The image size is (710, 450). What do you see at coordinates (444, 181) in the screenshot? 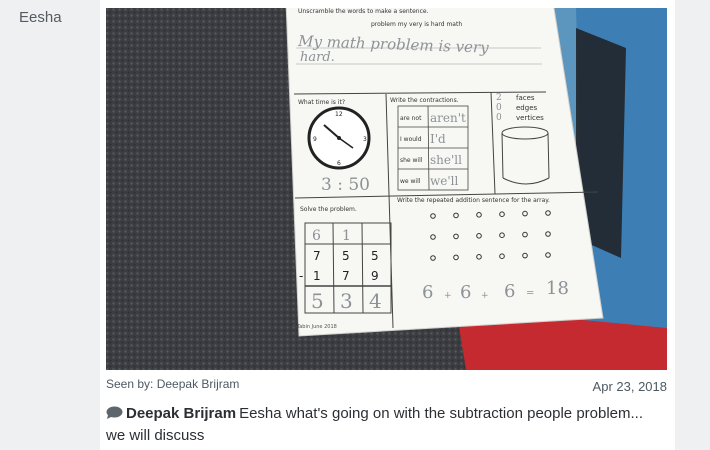
I see `contraction-answer: we'll` at bounding box center [444, 181].